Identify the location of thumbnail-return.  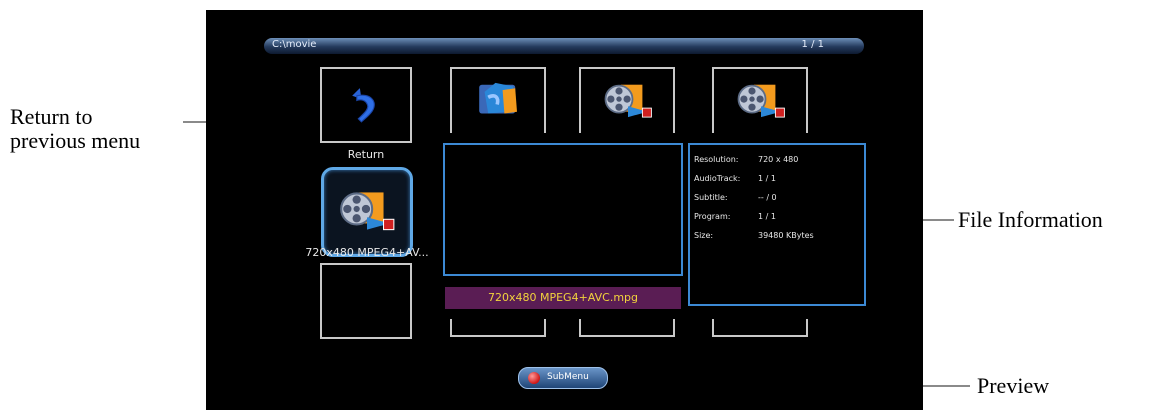
(366, 105).